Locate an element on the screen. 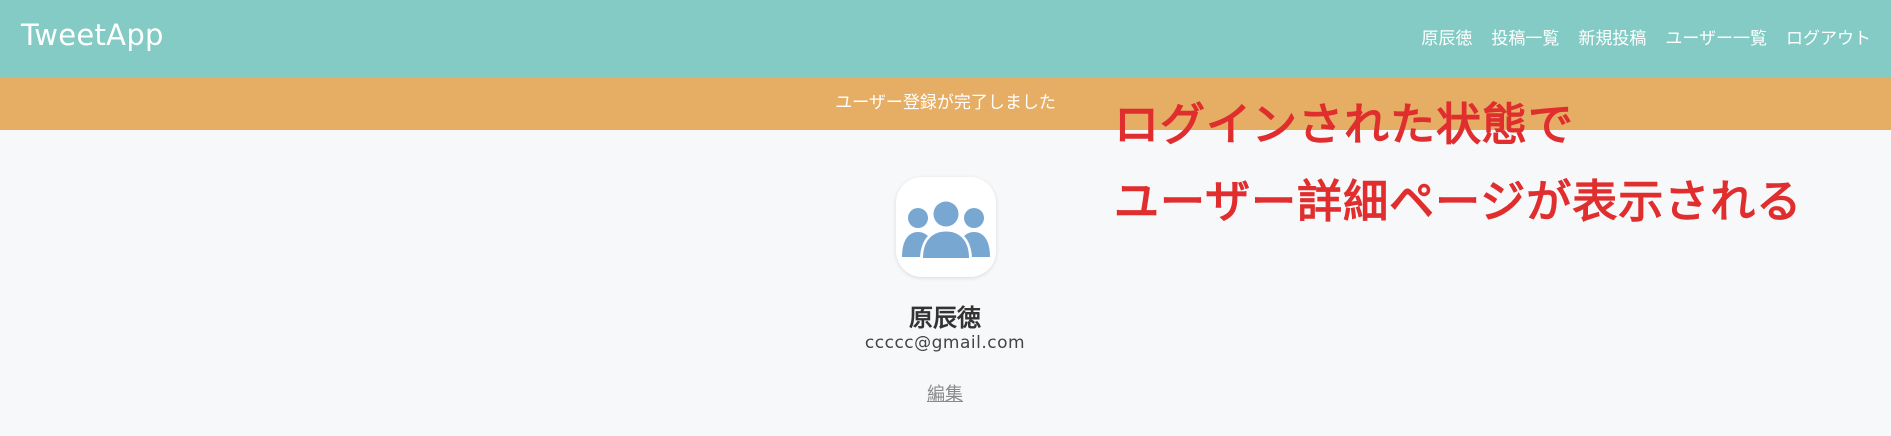  main-nav: 原辰徳 投稿一覧 新規投稿 ユーザー一覧 ログアウト is located at coordinates (1646, 36).